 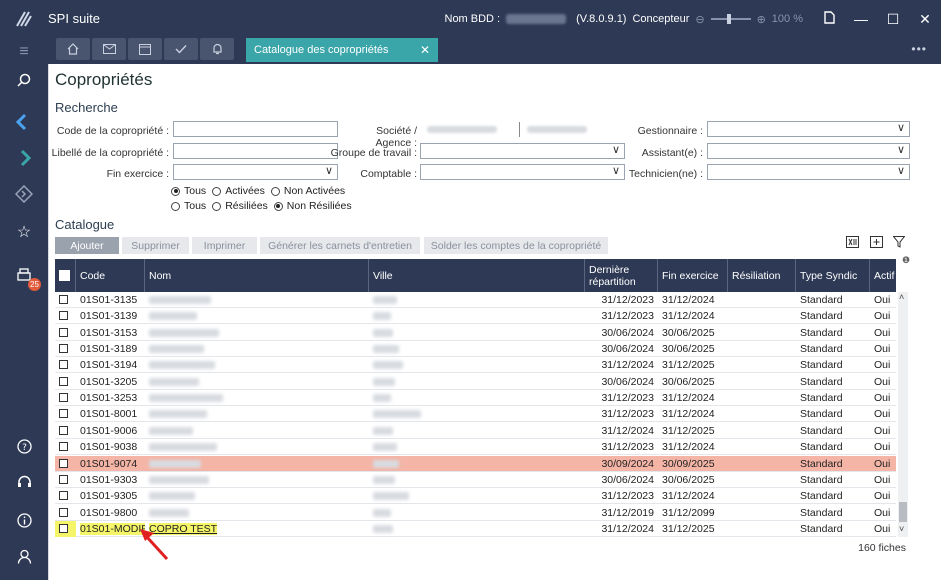 What do you see at coordinates (693, 275) in the screenshot?
I see `header-fin-exercice: Fin exercice` at bounding box center [693, 275].